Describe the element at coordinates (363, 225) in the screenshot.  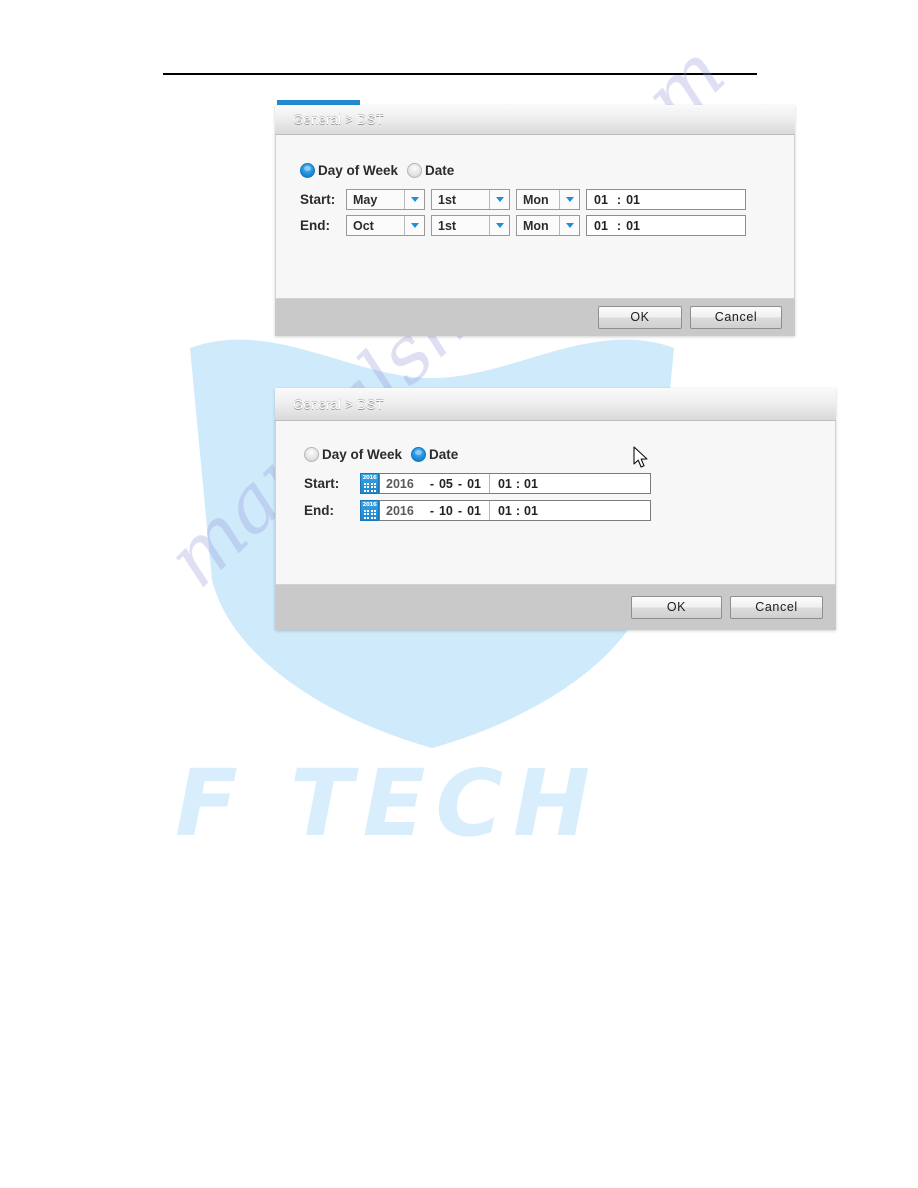
I see `end-month-value: Oct` at that location.